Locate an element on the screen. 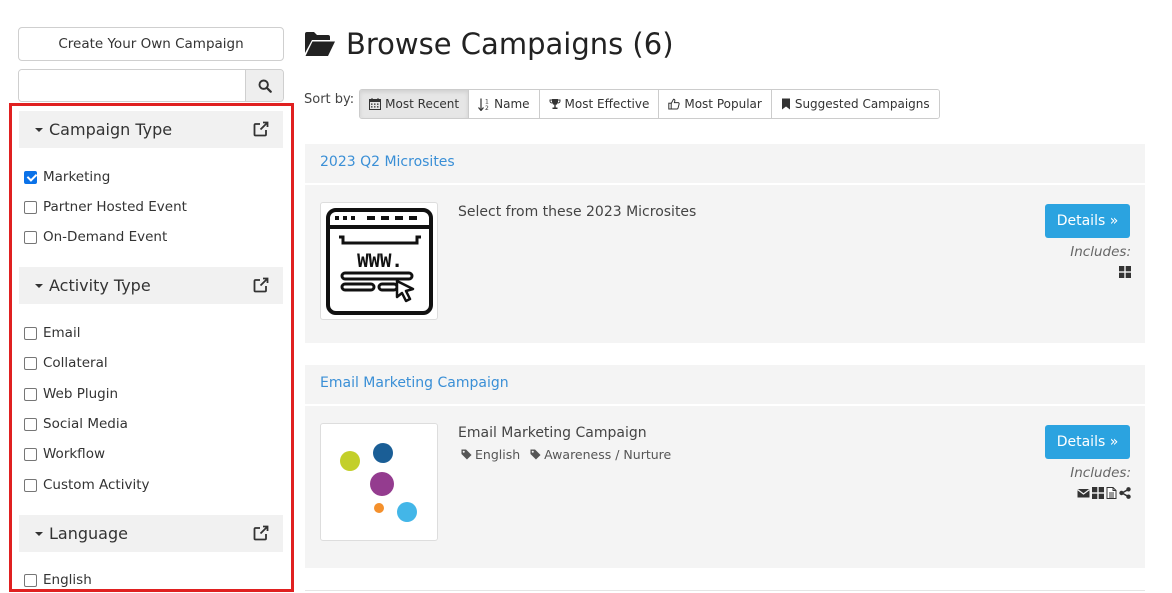 This screenshot has width=1172, height=593. campaign-tags: English Awareness / Nurture is located at coordinates (566, 454).